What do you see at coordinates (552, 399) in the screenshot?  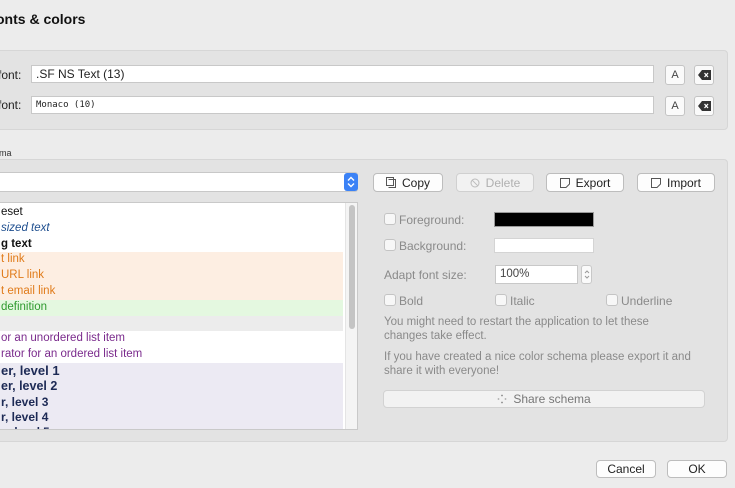 I see `share-schema-label: Share schema` at bounding box center [552, 399].